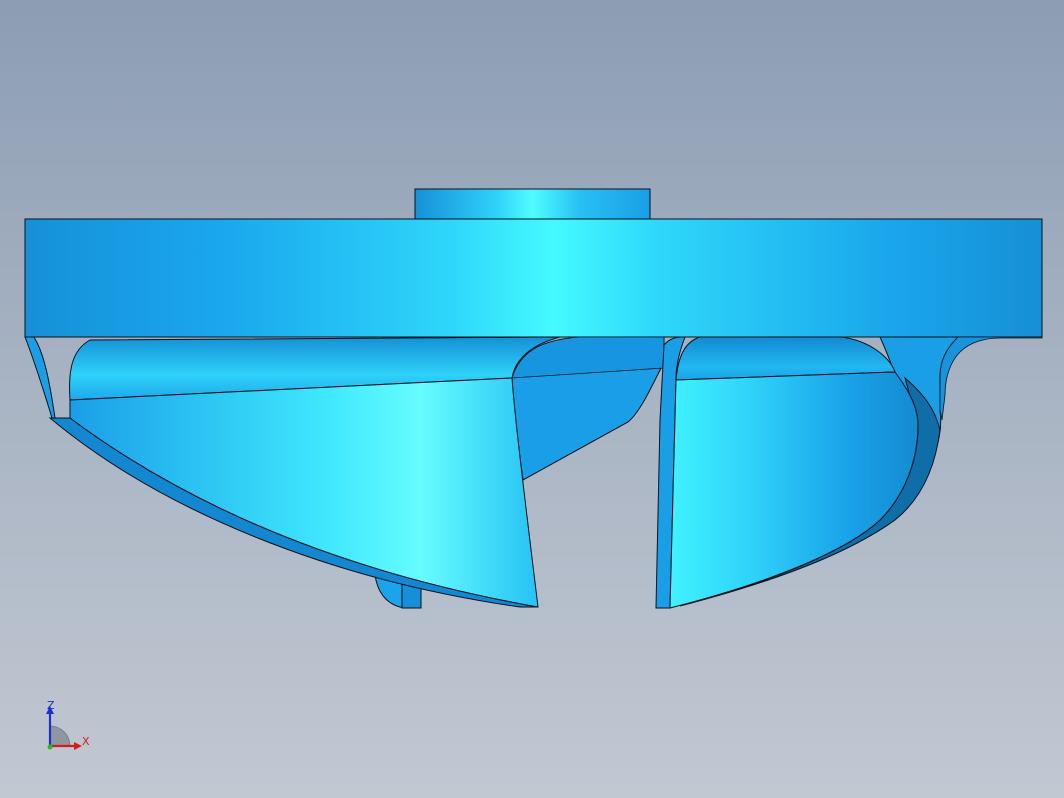 This screenshot has width=1064, height=798. I want to click on shroud-disk, so click(533, 278).